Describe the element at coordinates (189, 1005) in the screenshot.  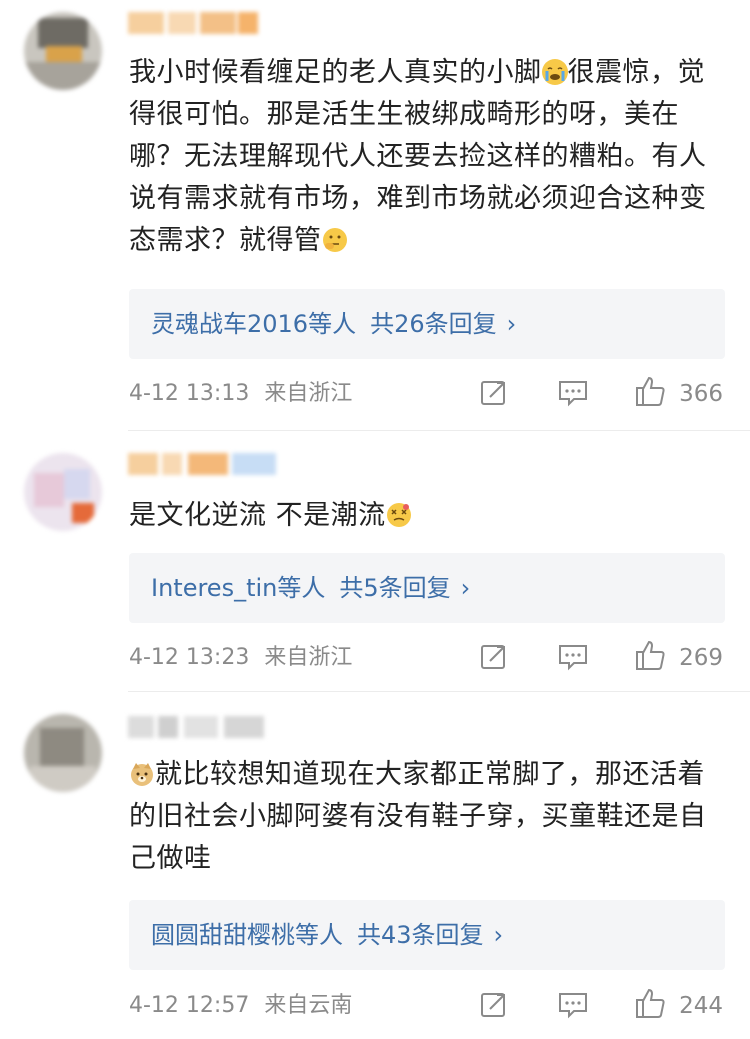
I see `comment-time: 4-12 12:57` at that location.